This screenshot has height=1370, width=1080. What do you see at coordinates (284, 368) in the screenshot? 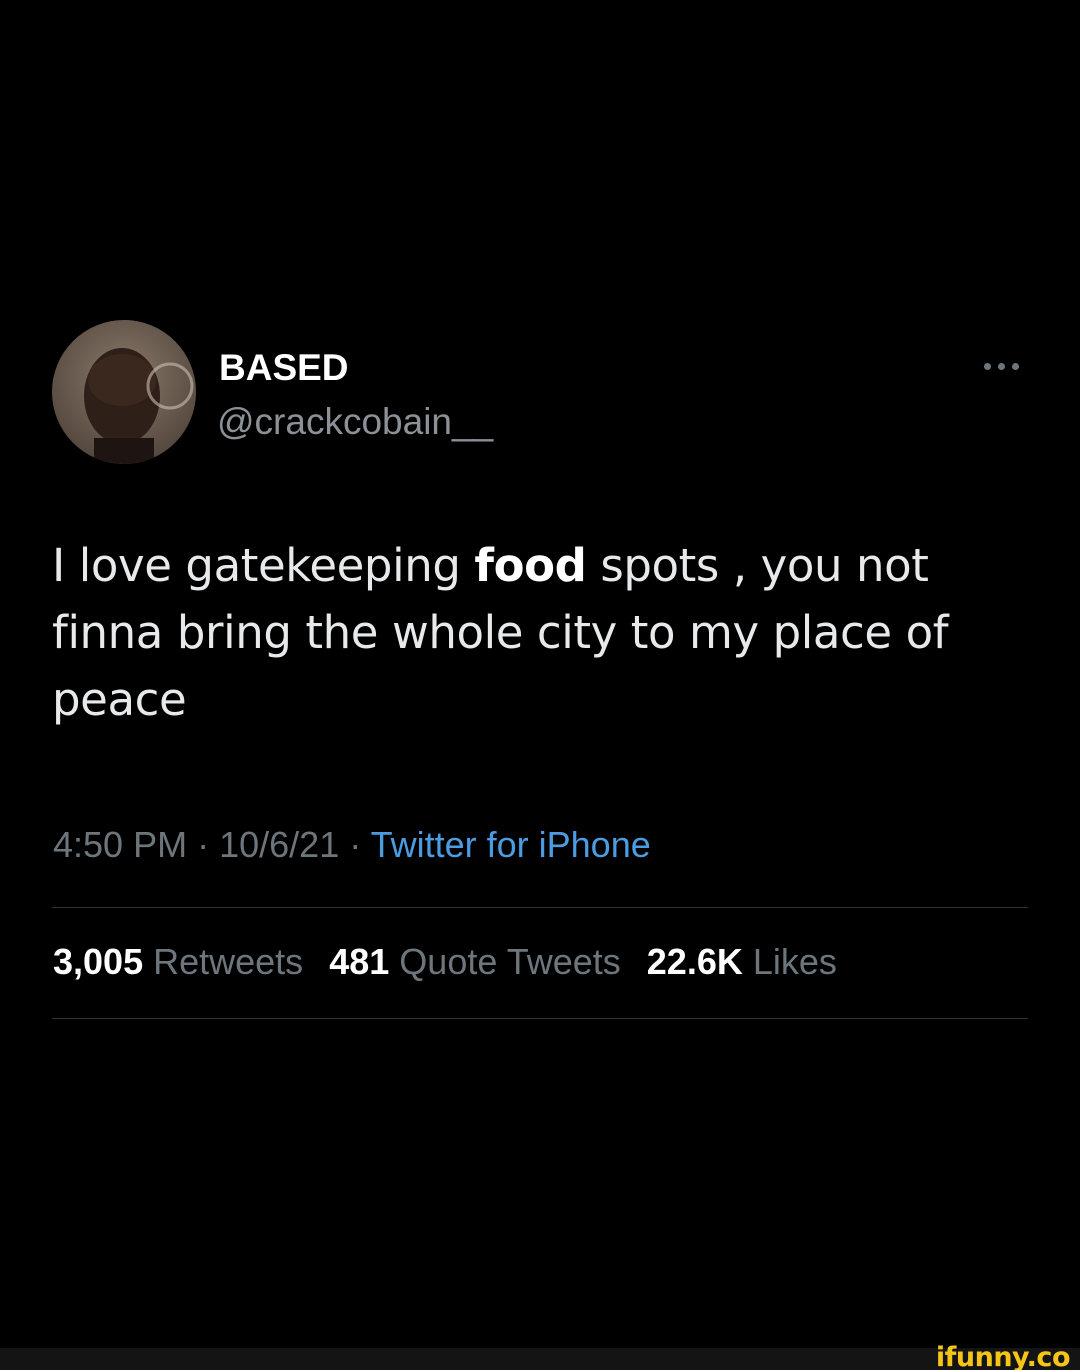
I see `display-name: BASED` at bounding box center [284, 368].